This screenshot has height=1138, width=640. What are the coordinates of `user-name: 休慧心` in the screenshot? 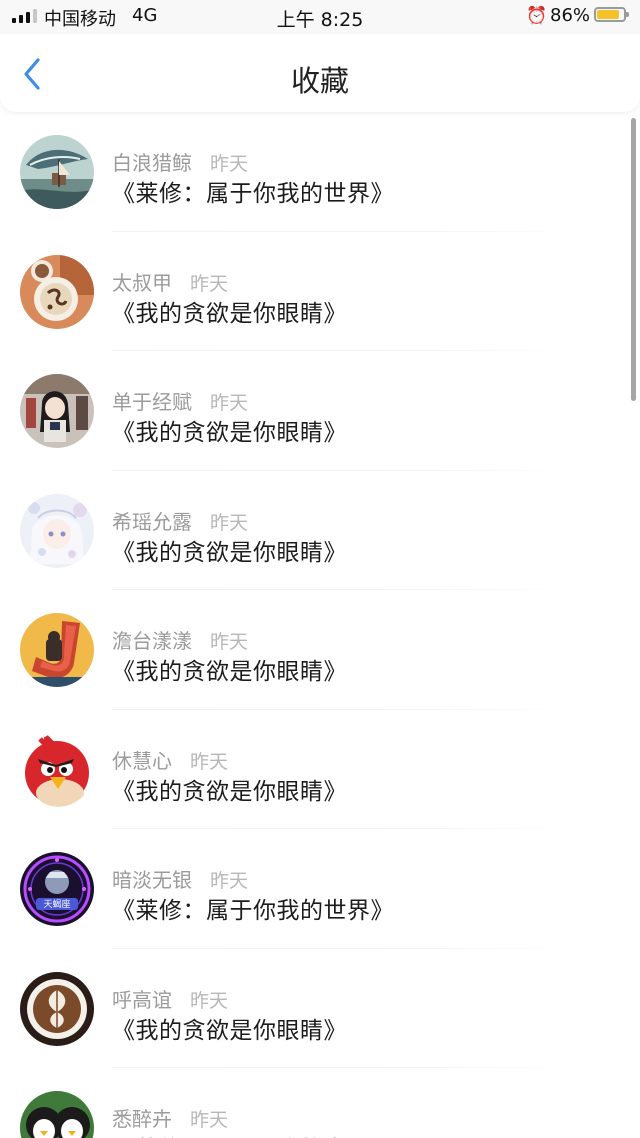 It's located at (142, 760).